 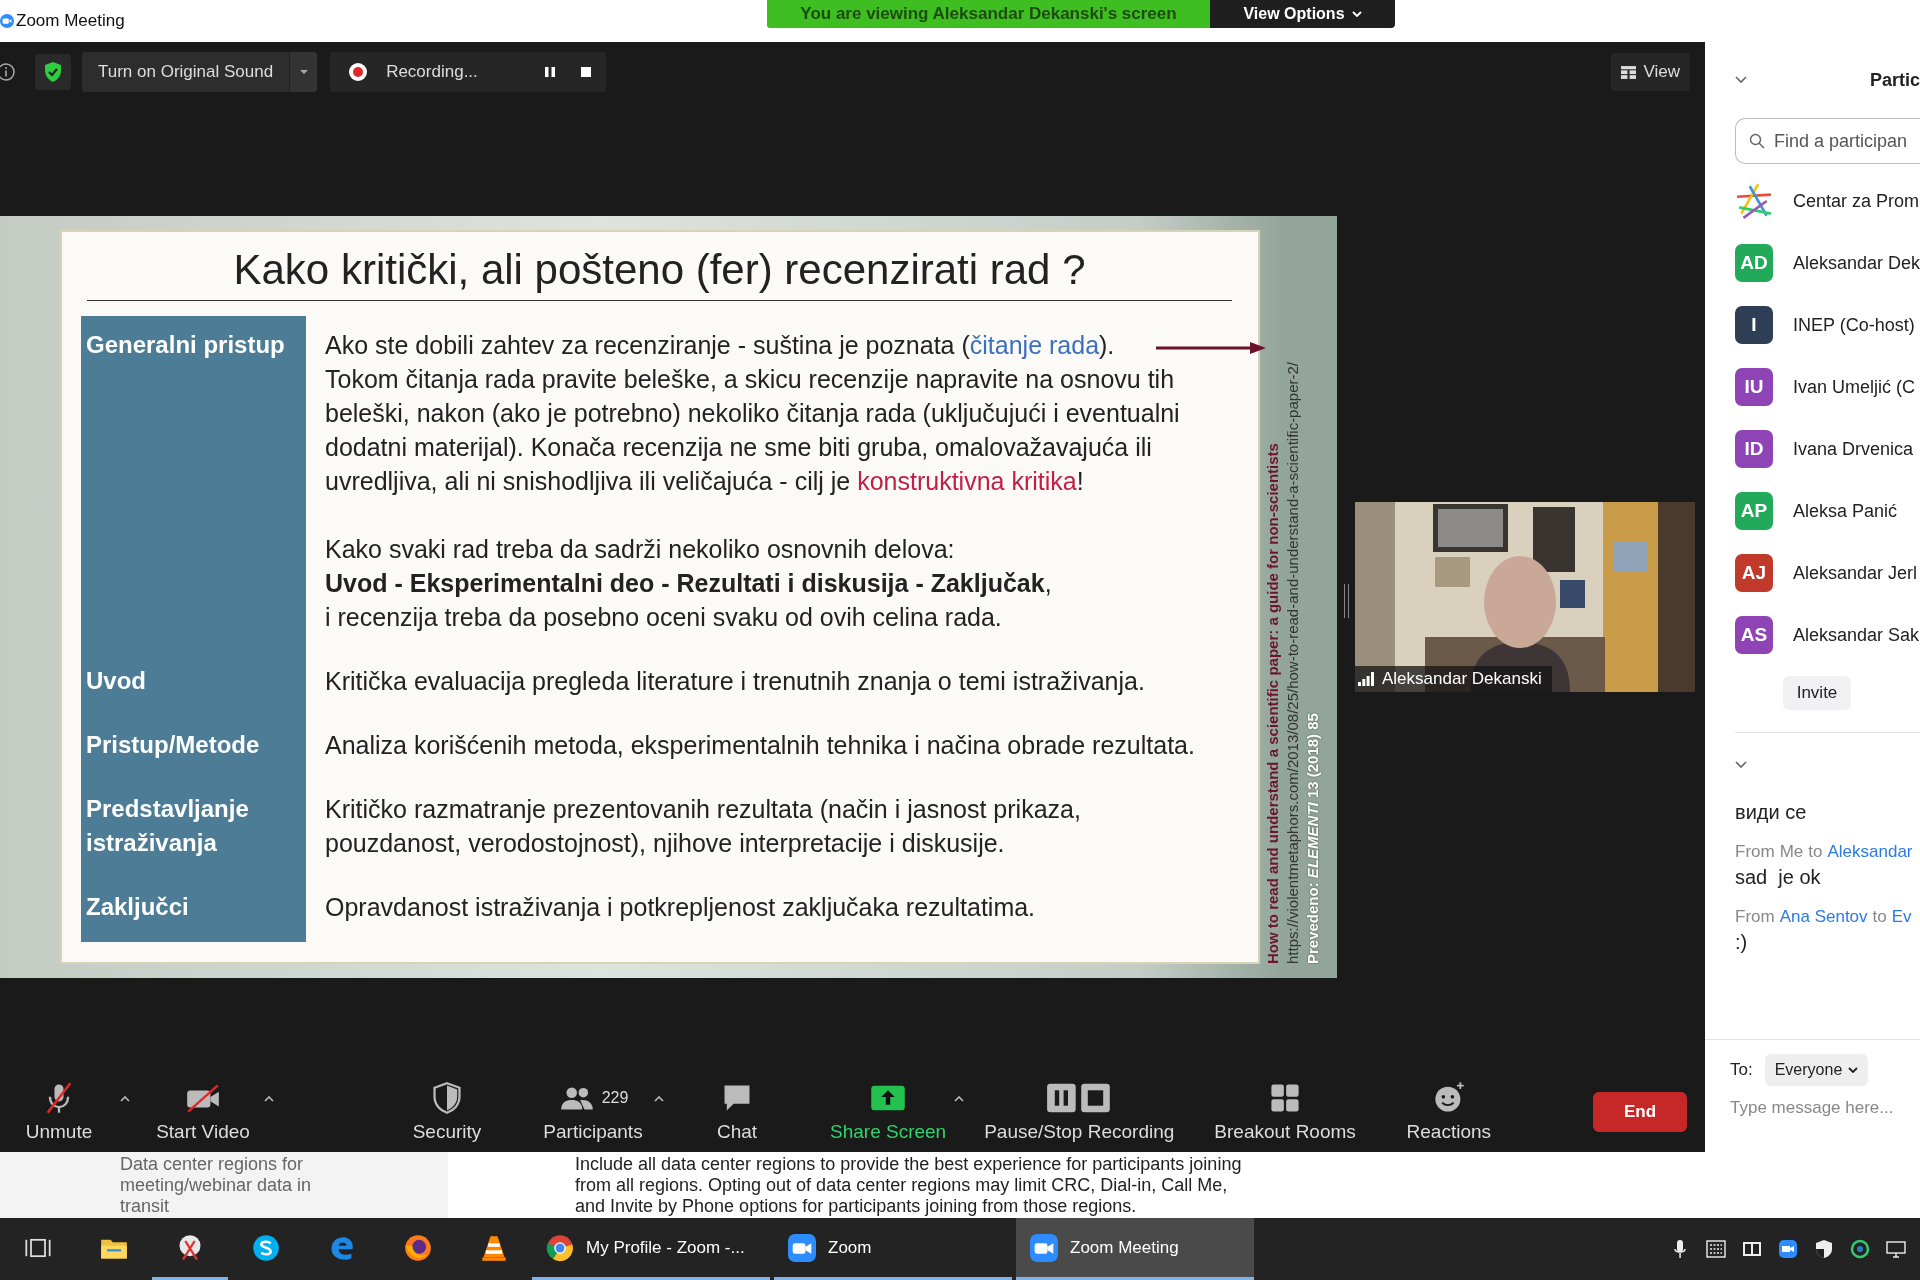 What do you see at coordinates (1901, 916) in the screenshot?
I see `recipient-link: Ev` at bounding box center [1901, 916].